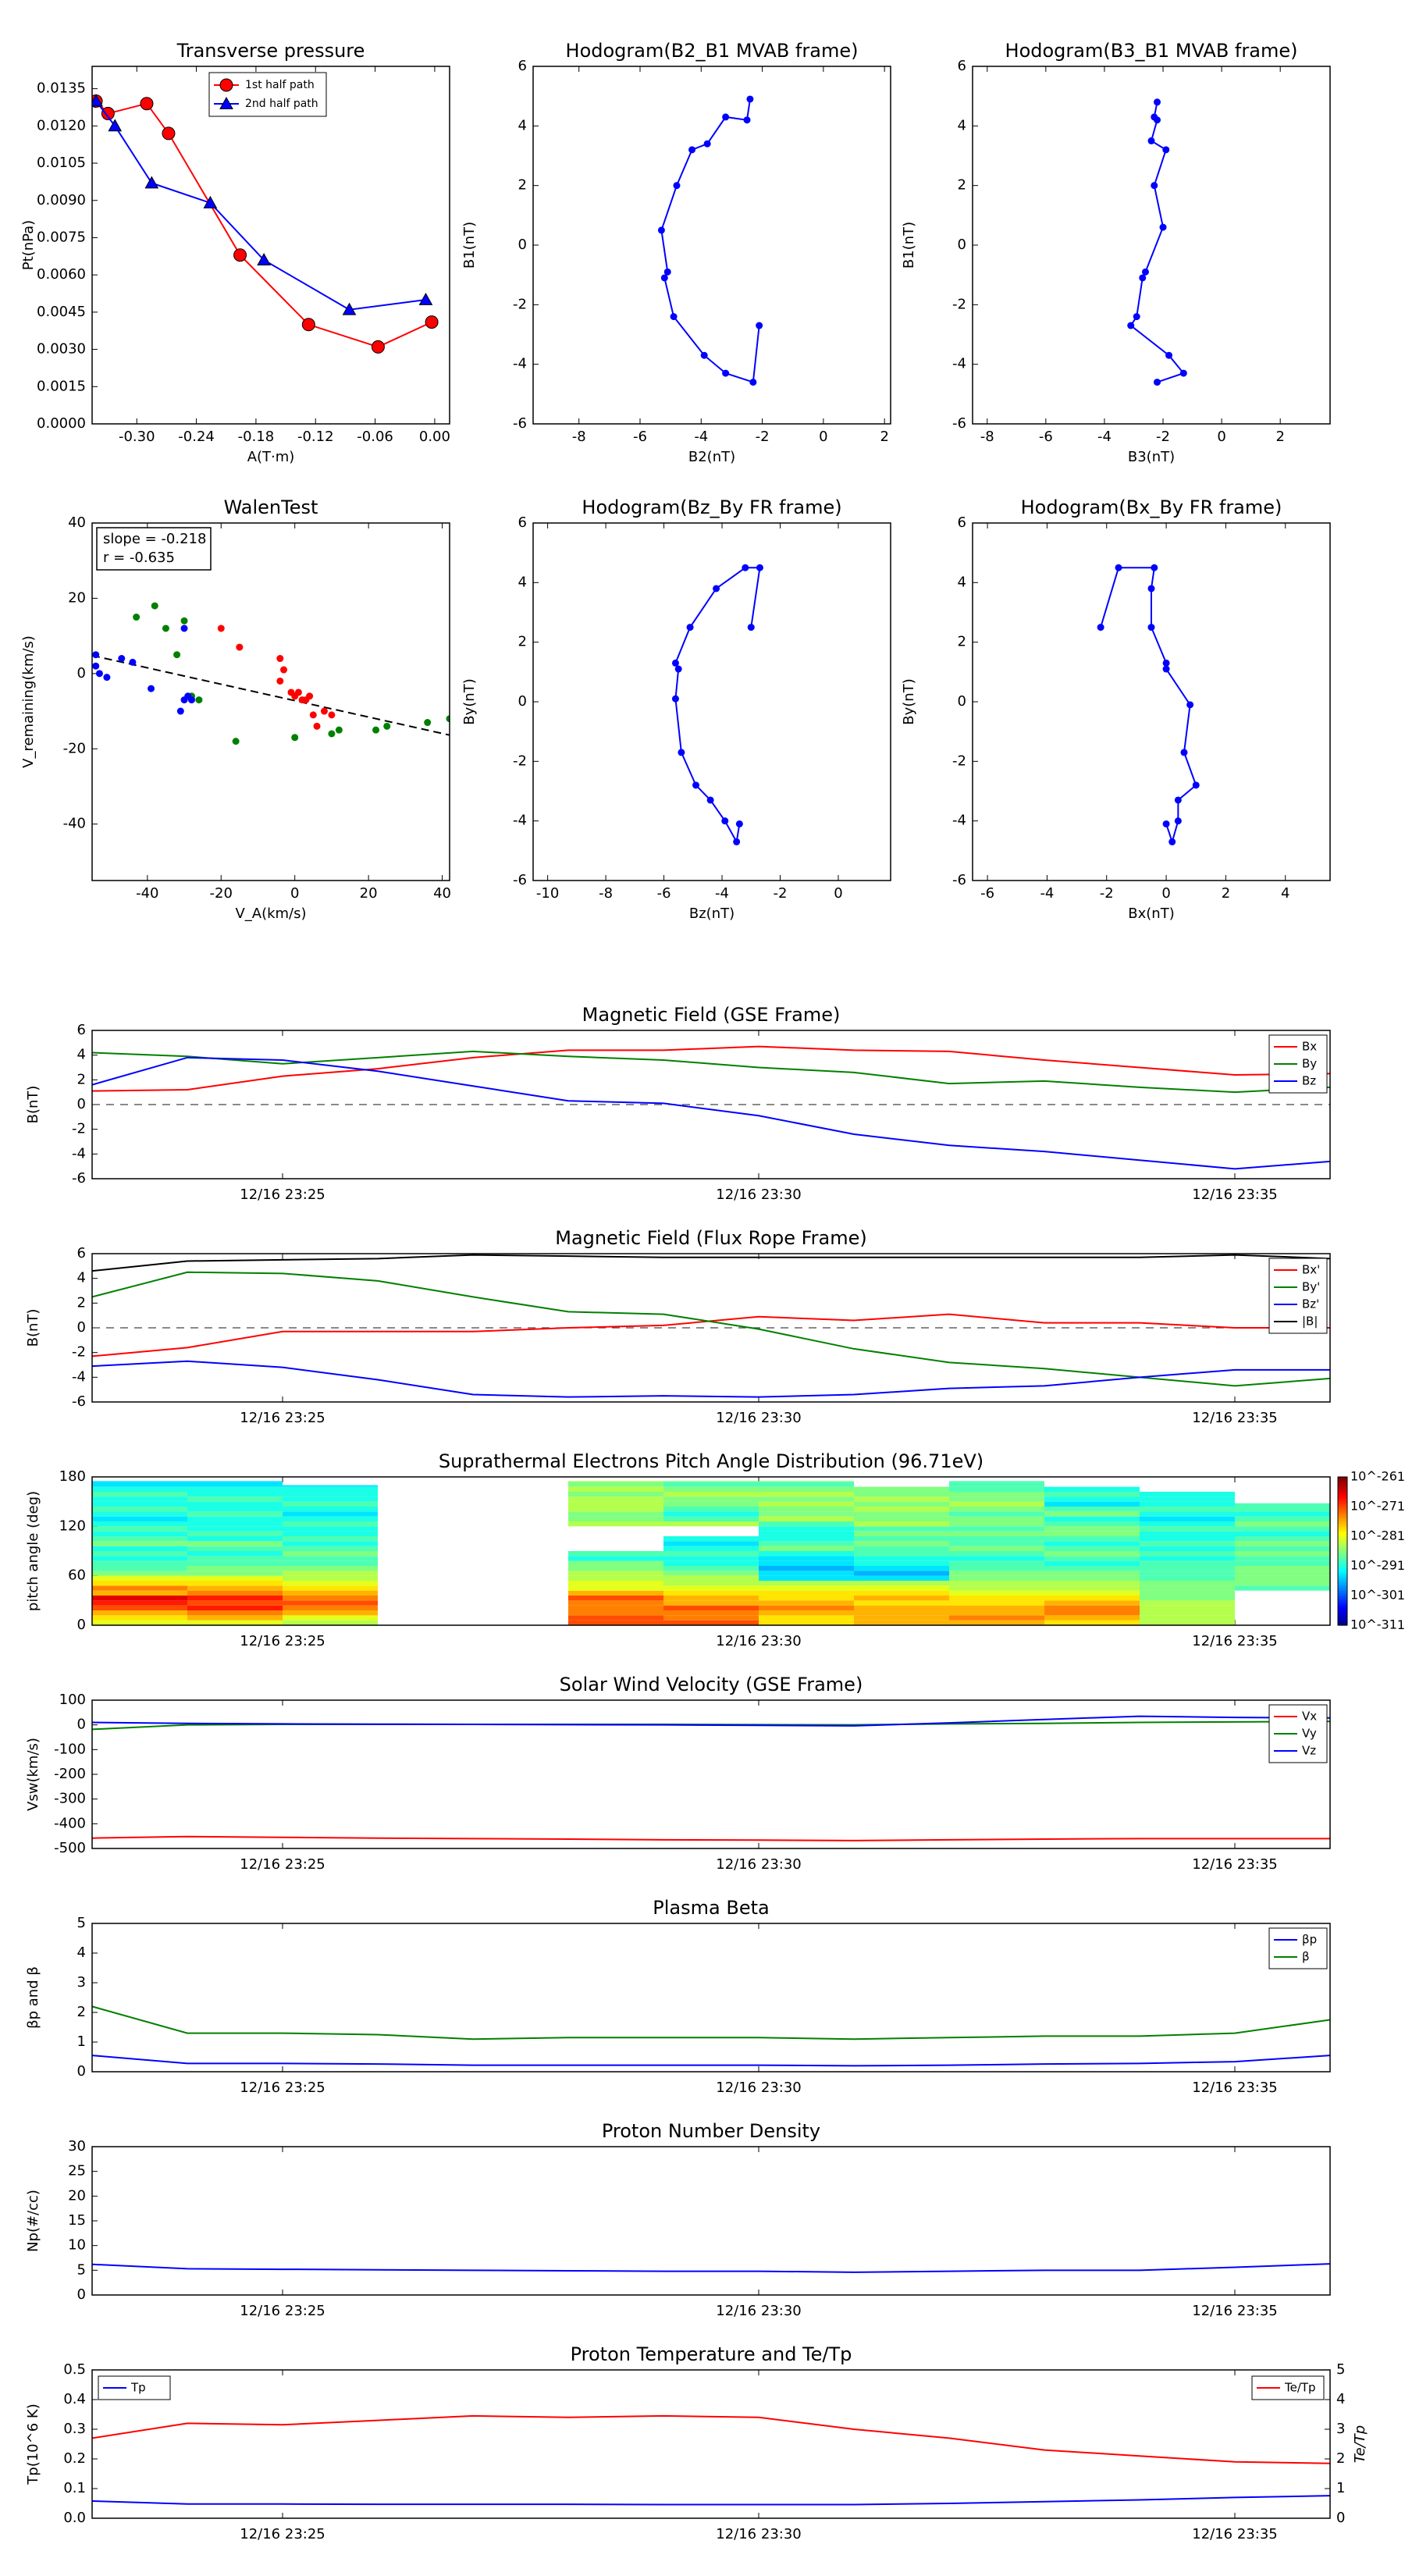 The image size is (1405, 2576). Describe the element at coordinates (270, 914) in the screenshot. I see `x-axis-label: V_A(km/s)` at that location.